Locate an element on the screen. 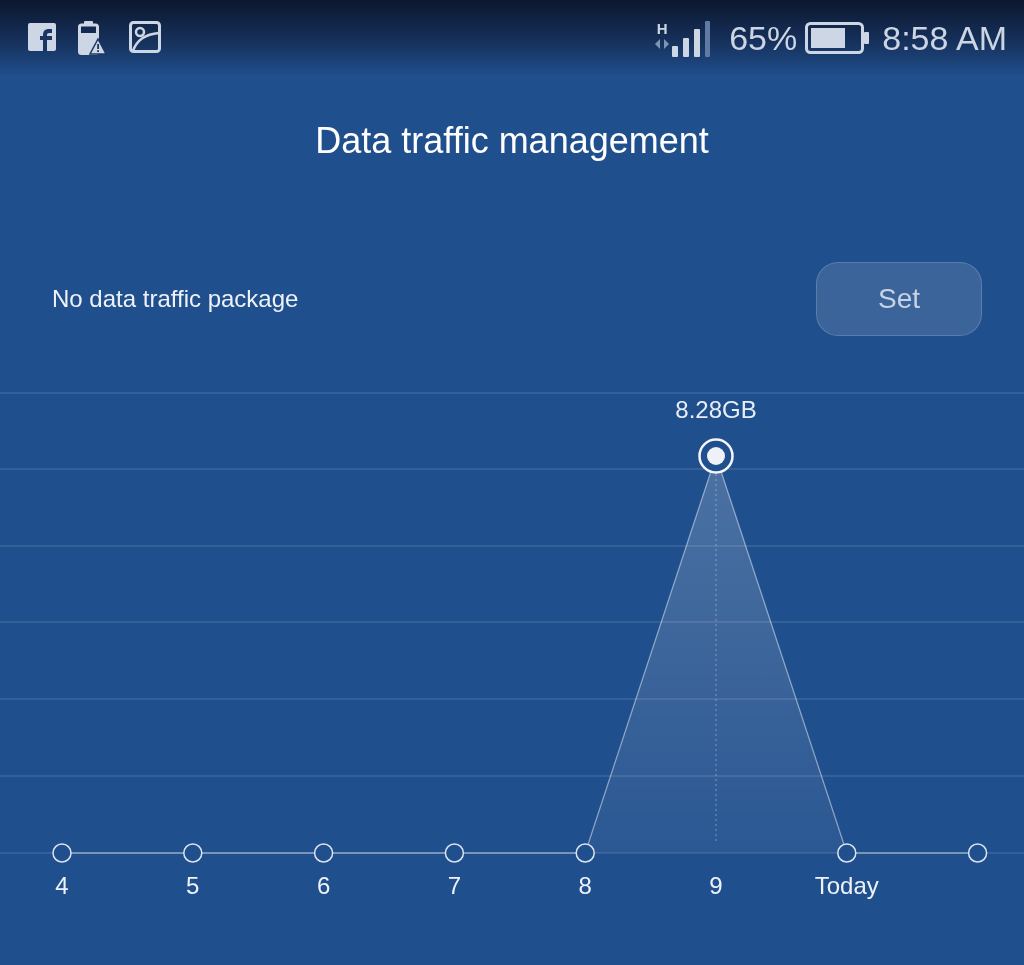  clock-time: 8:58 AM is located at coordinates (944, 38).